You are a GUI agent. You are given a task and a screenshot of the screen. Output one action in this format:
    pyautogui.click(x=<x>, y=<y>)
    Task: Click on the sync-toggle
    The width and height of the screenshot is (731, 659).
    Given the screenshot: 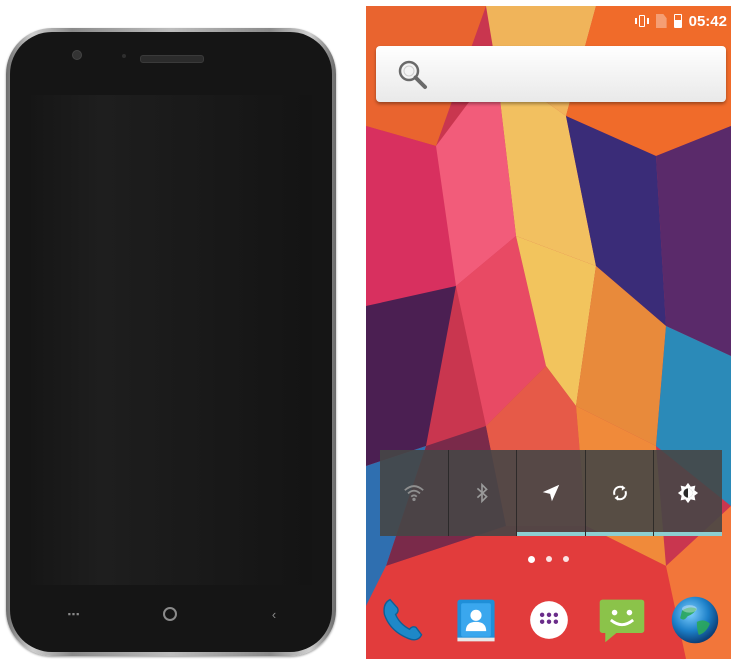 What is the action you would take?
    pyautogui.click(x=620, y=493)
    